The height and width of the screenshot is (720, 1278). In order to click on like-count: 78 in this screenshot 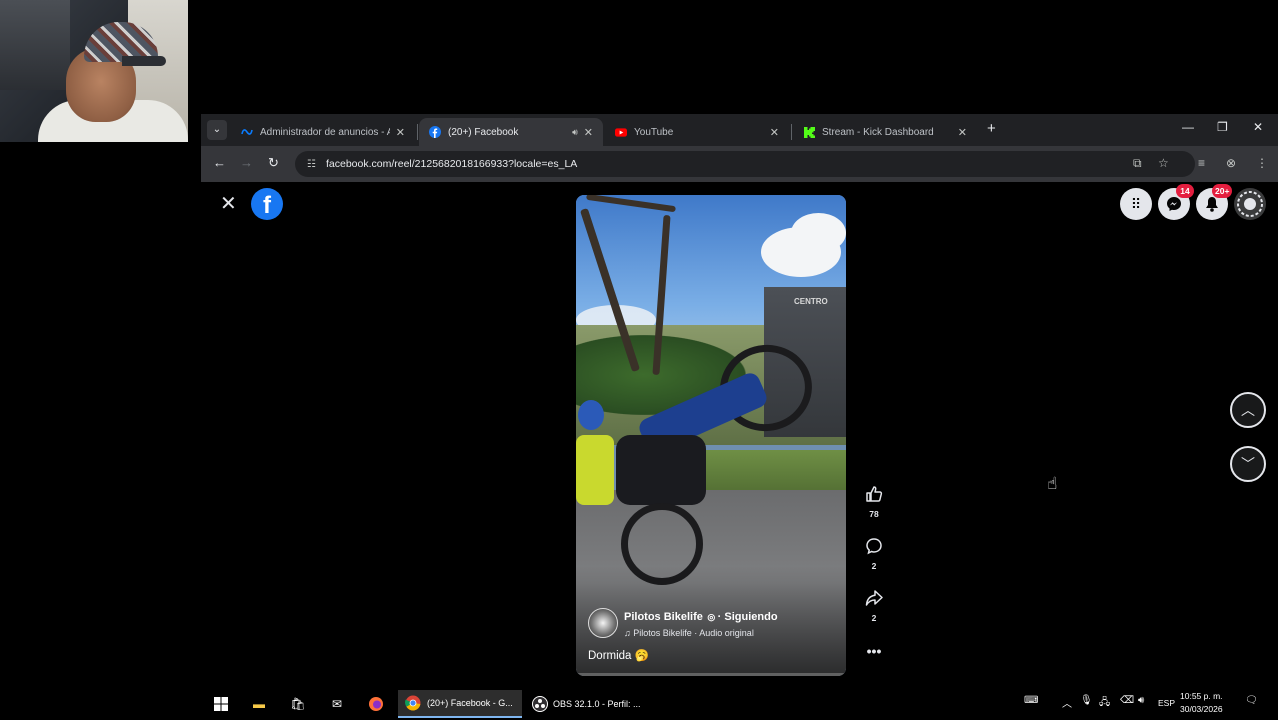, I will do `click(874, 514)`.